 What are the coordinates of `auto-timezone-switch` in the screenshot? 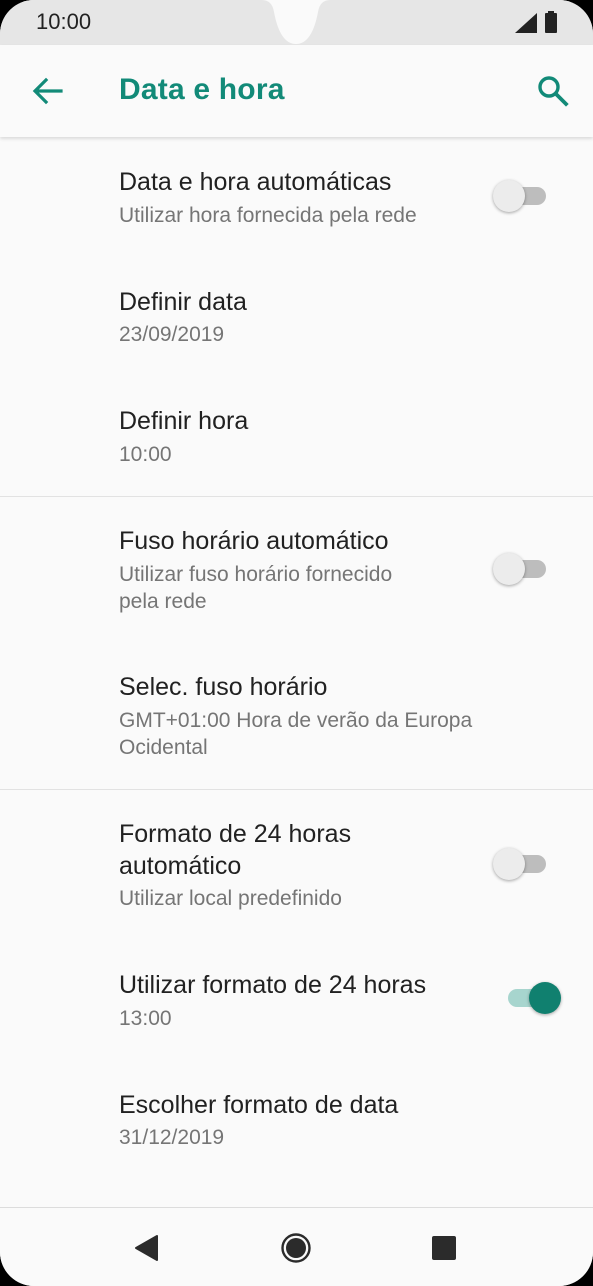 It's located at (522, 569).